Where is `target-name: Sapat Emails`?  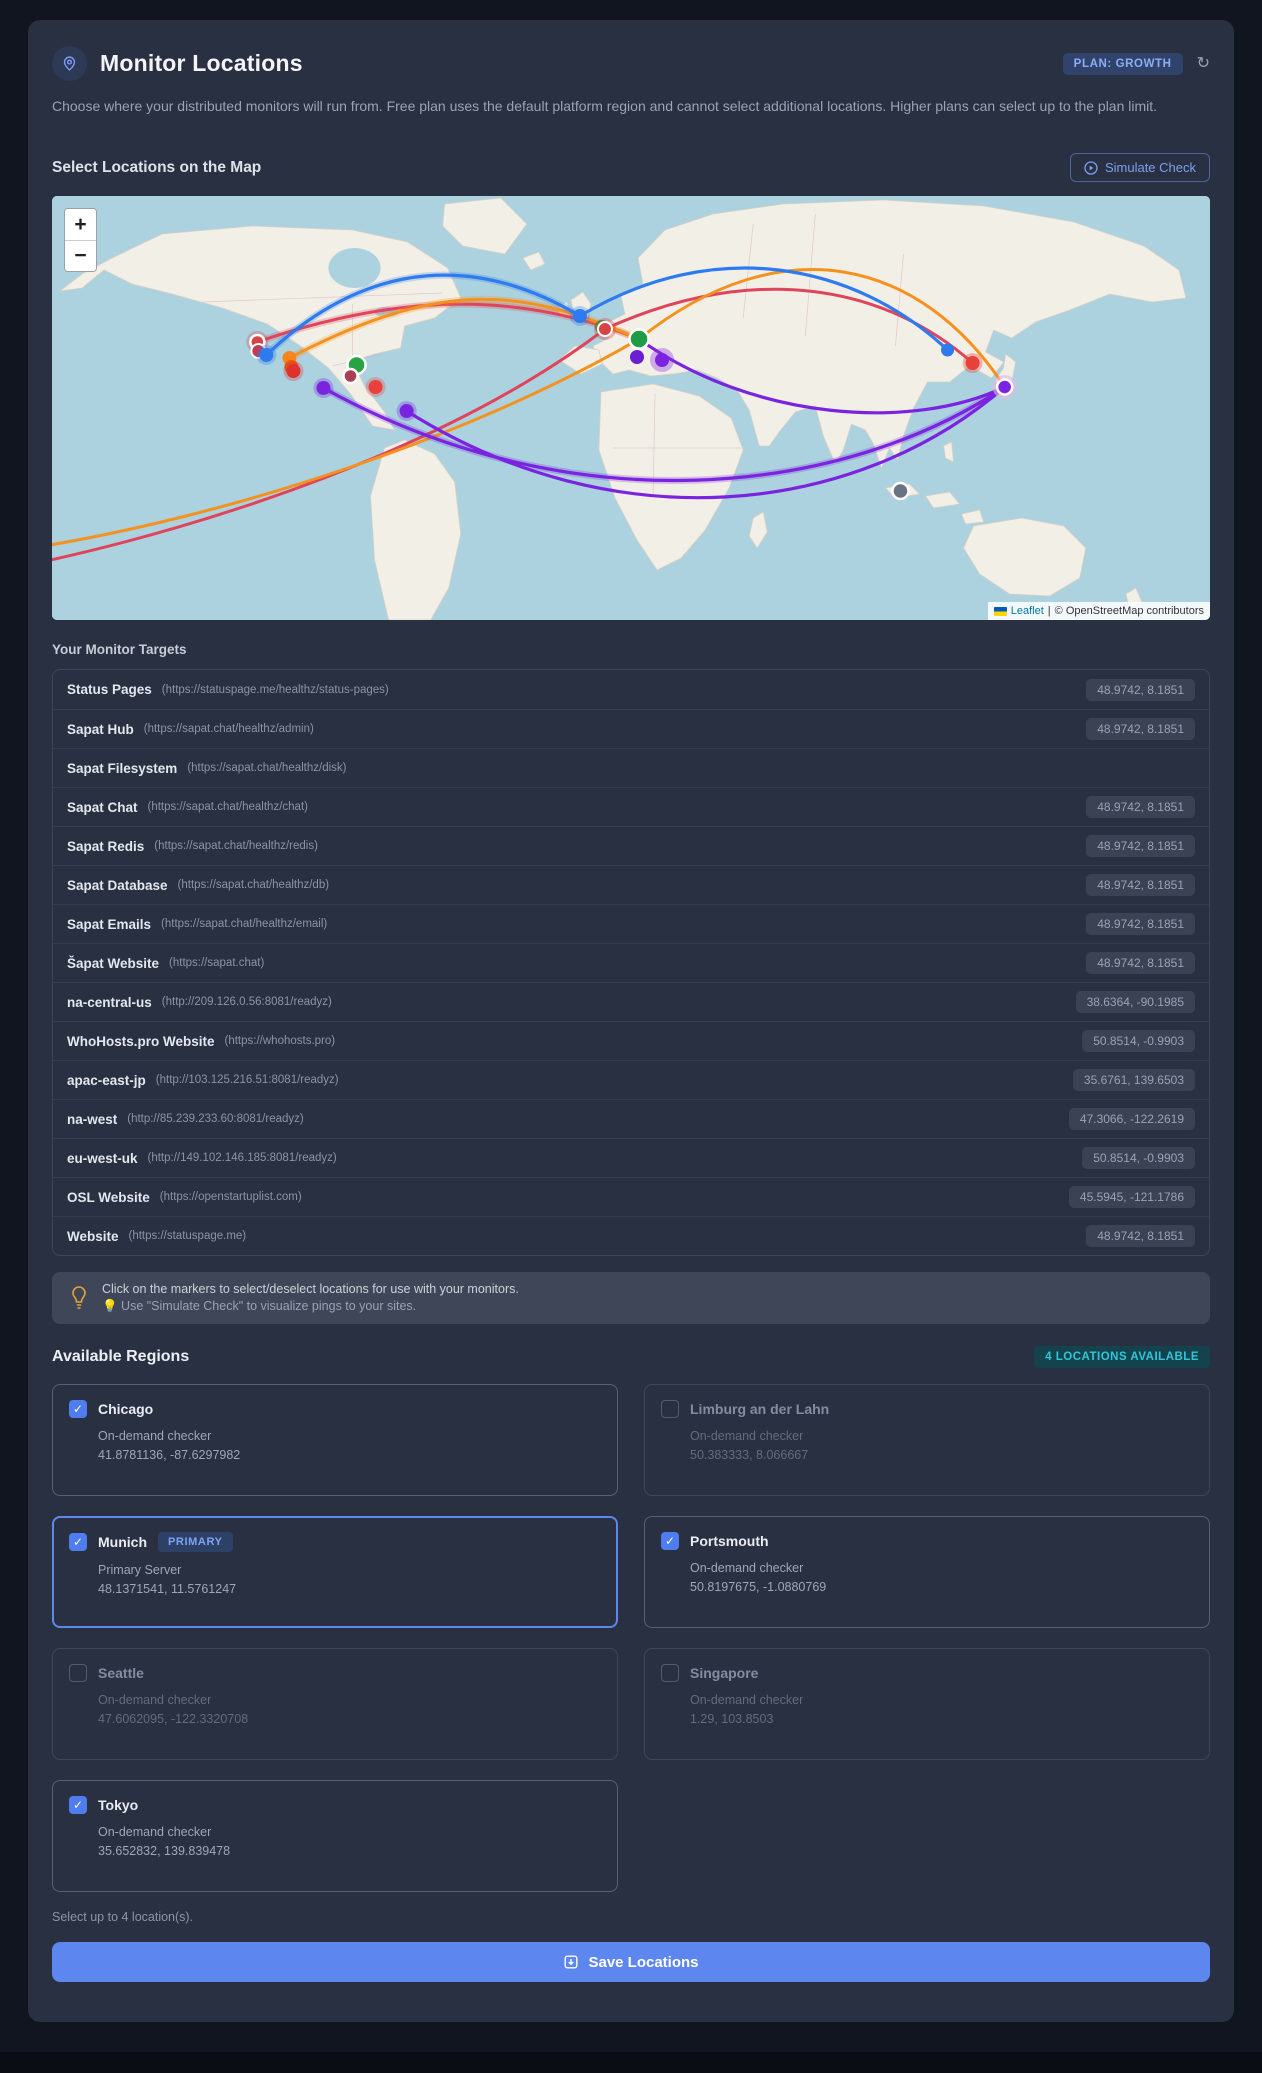 target-name: Sapat Emails is located at coordinates (109, 924).